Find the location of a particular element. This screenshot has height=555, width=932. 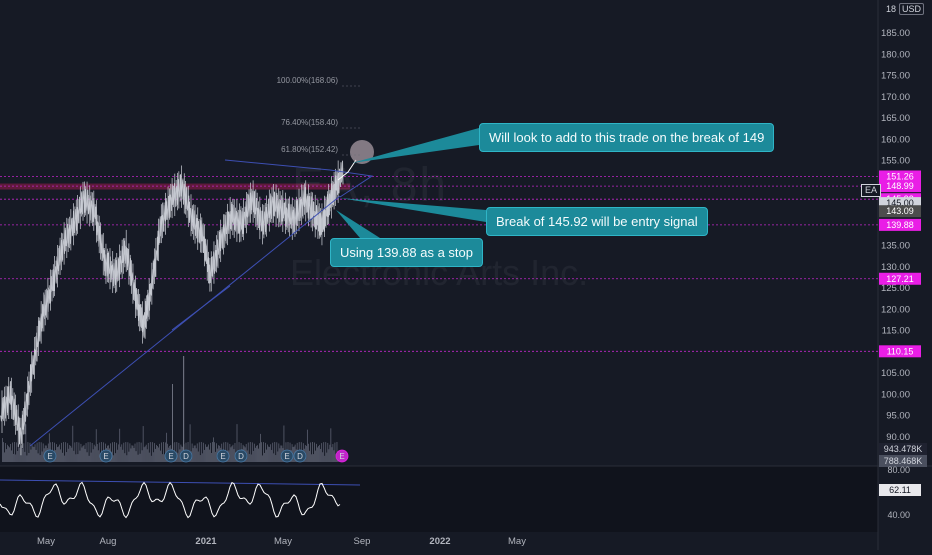

annotation-entry-signal: Break of 145.92 will be entry signal is located at coordinates (597, 221).